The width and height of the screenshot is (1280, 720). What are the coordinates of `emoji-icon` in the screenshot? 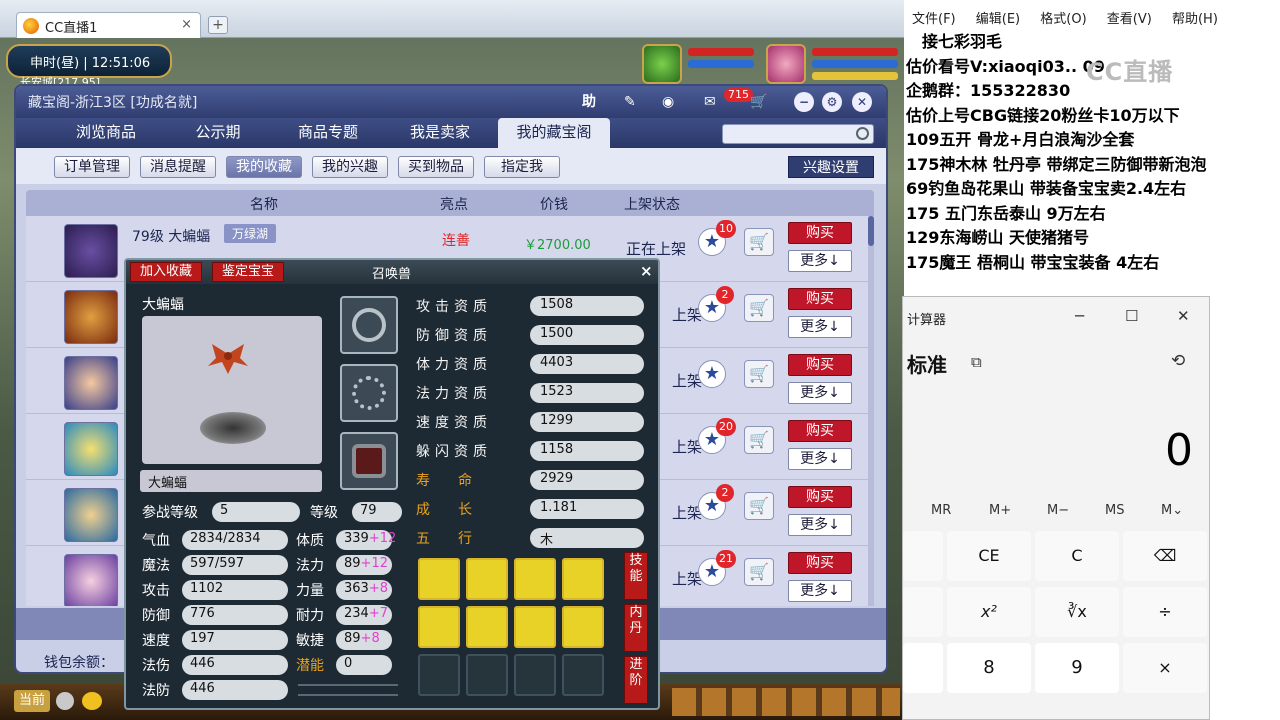 It's located at (92, 701).